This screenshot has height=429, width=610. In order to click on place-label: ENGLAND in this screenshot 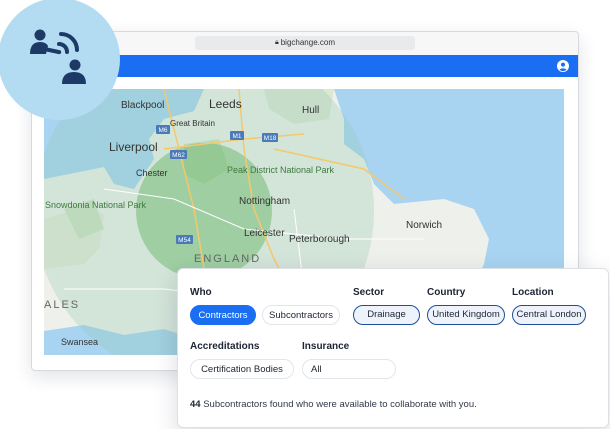, I will do `click(227, 259)`.